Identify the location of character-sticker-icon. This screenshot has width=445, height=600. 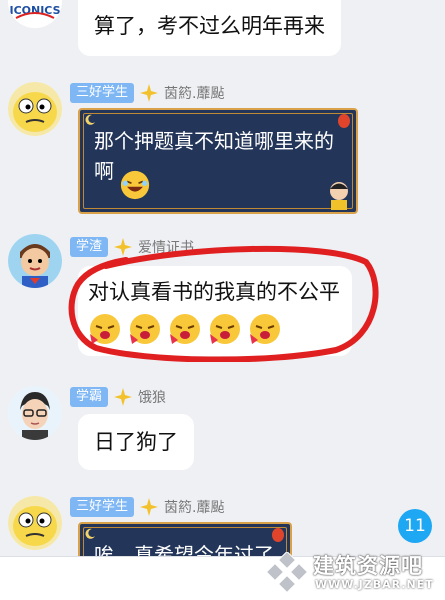
(339, 196).